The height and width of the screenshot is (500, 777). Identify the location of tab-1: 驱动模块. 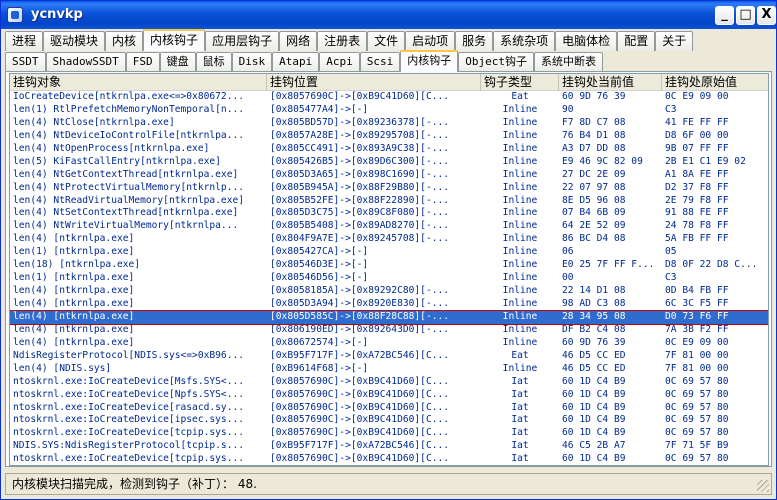
(74, 41).